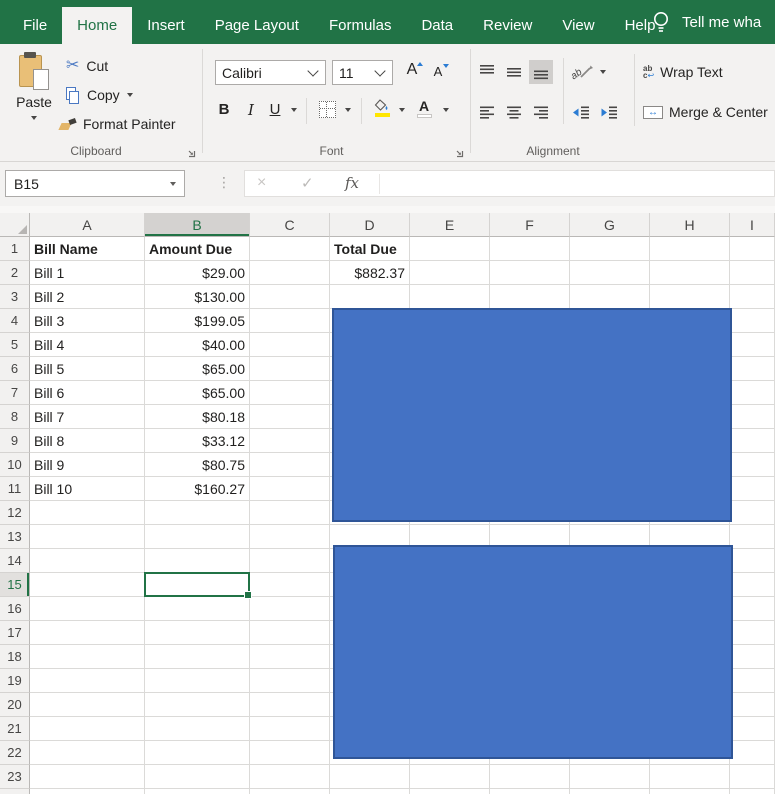 The image size is (775, 794). I want to click on cell-I15, so click(752, 585).